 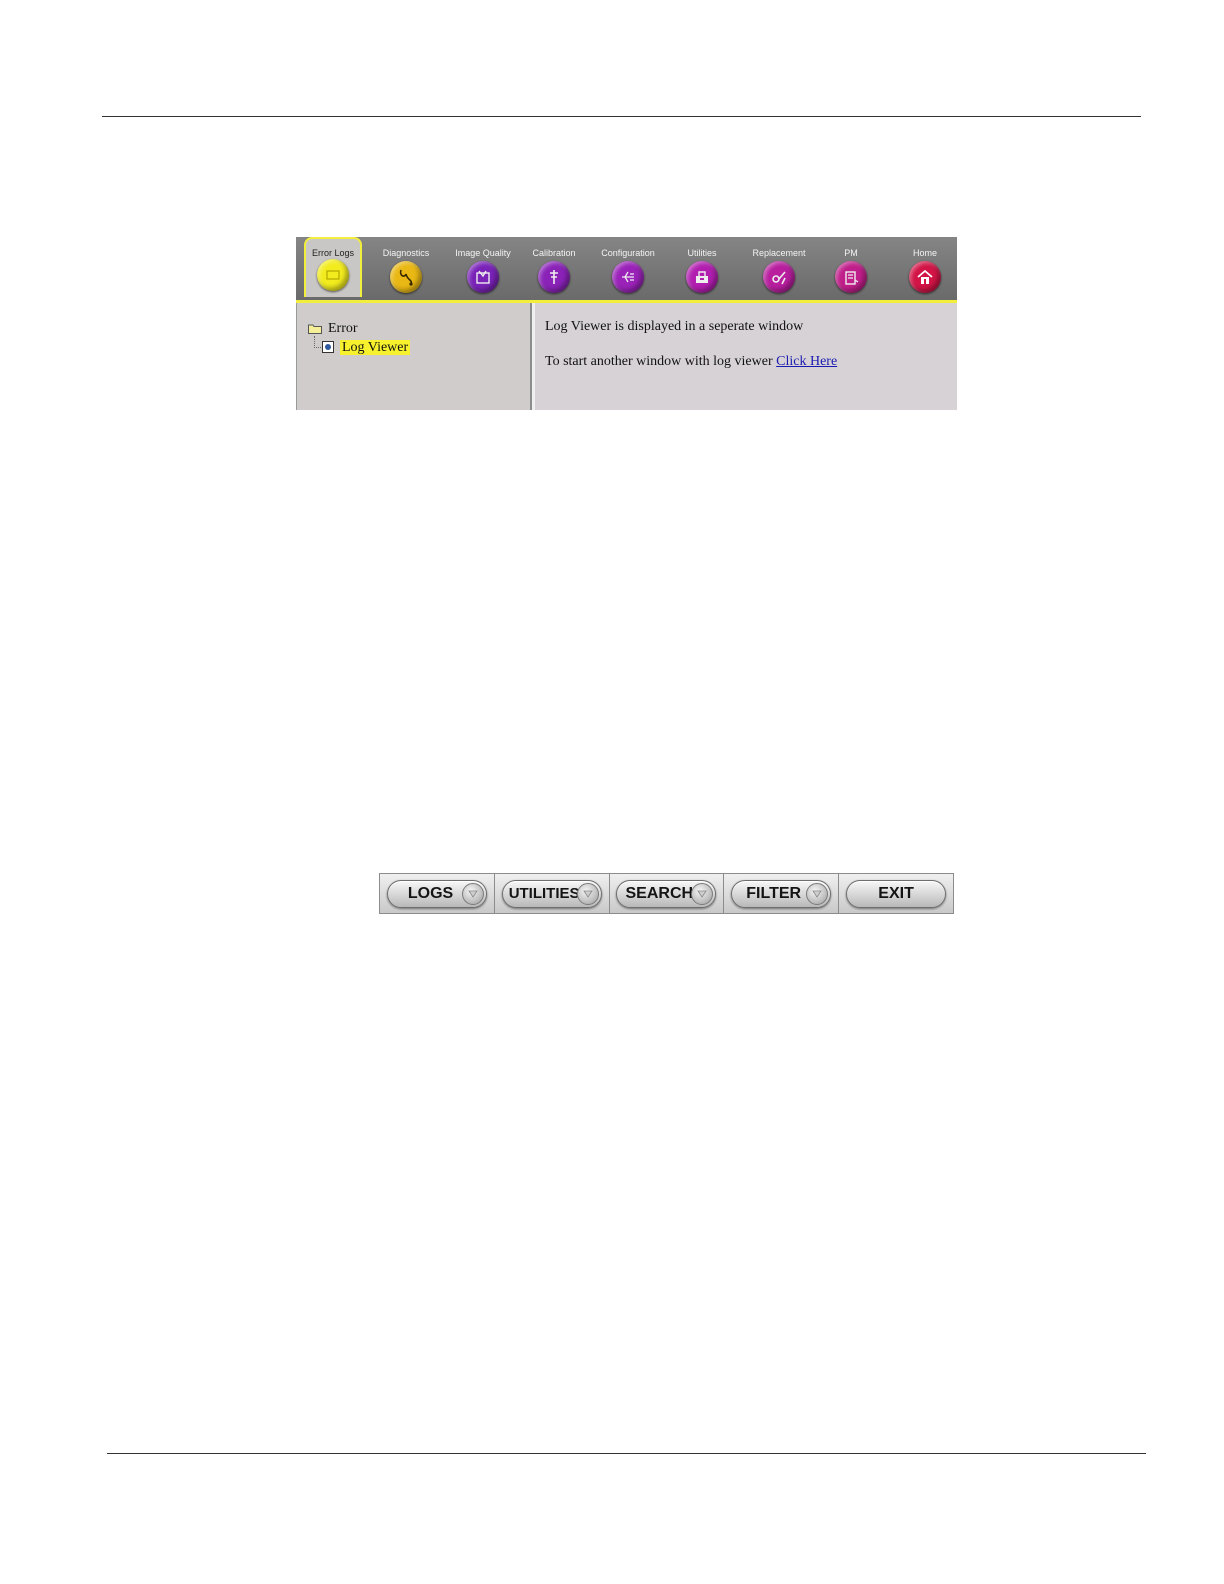 I want to click on tab-label: Utilities, so click(x=702, y=253).